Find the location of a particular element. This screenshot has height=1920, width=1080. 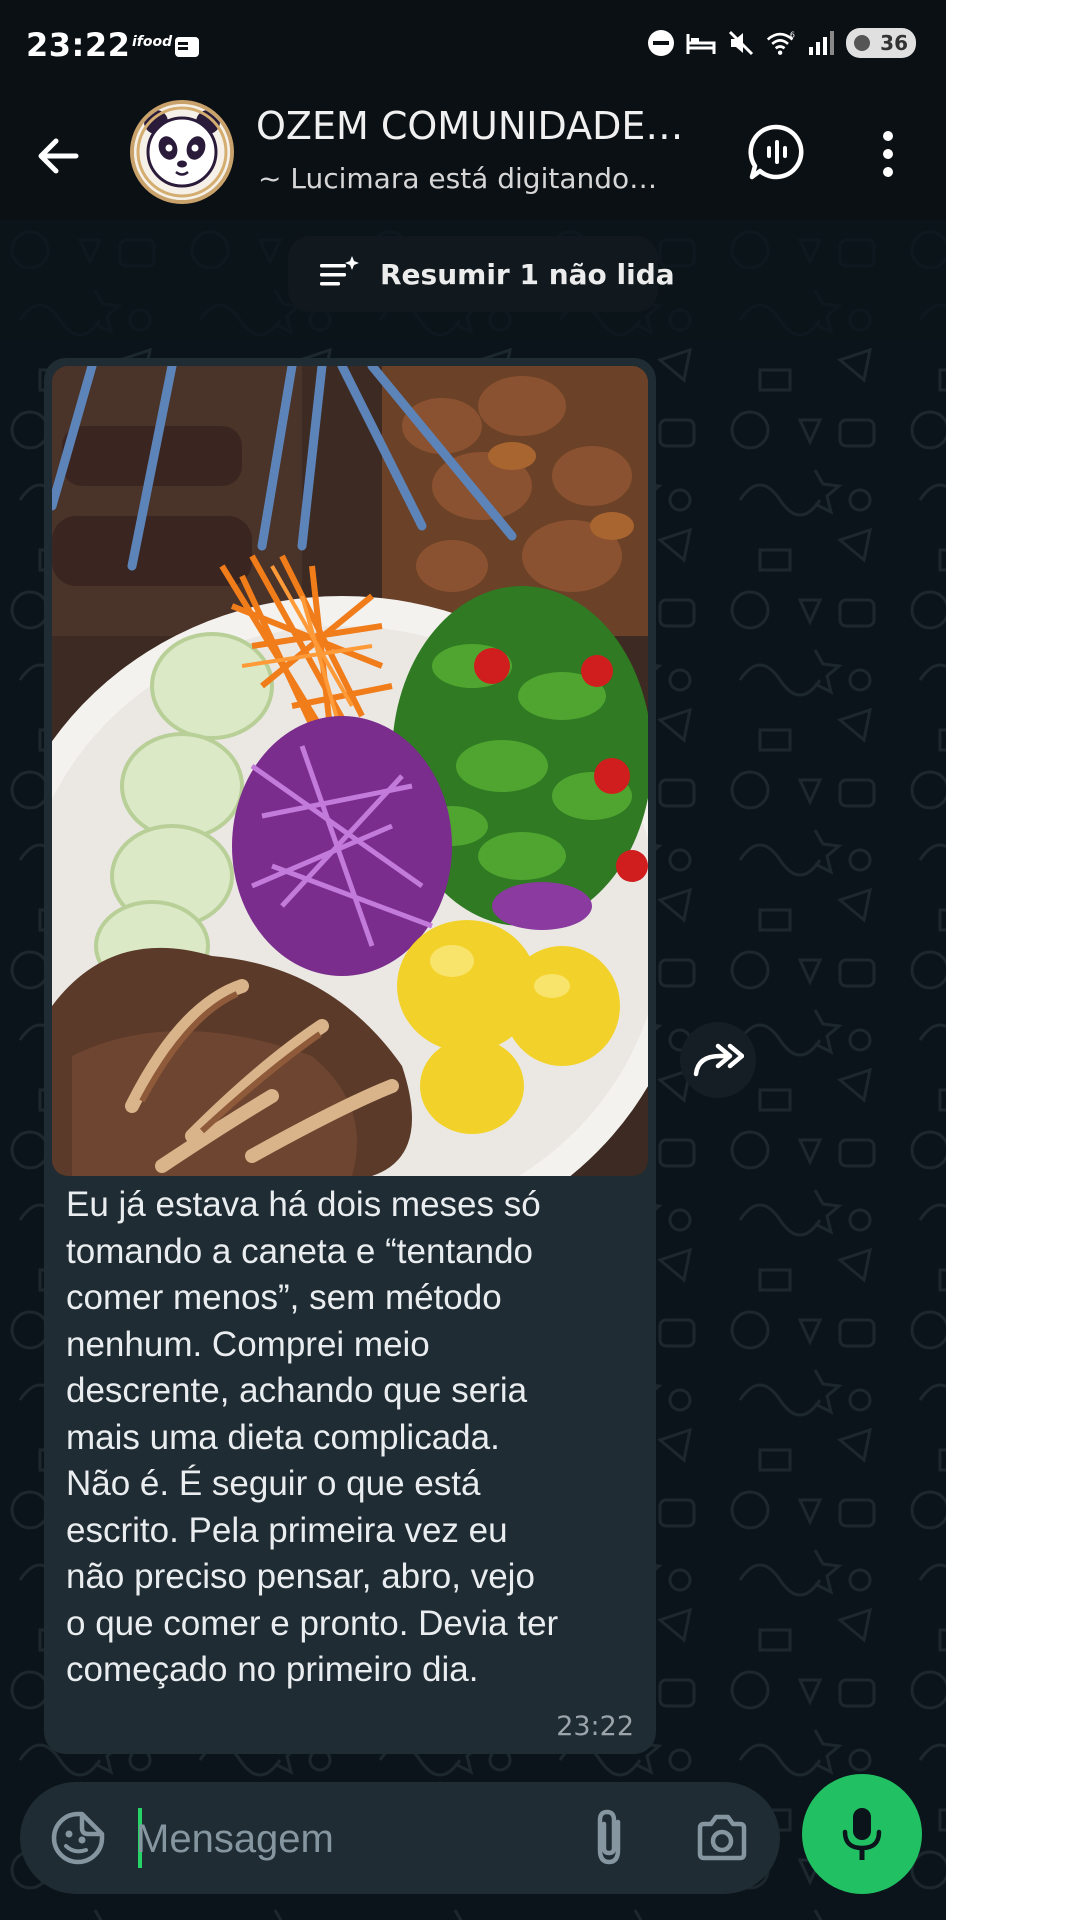

paperclip-icon is located at coordinates (610, 1838).